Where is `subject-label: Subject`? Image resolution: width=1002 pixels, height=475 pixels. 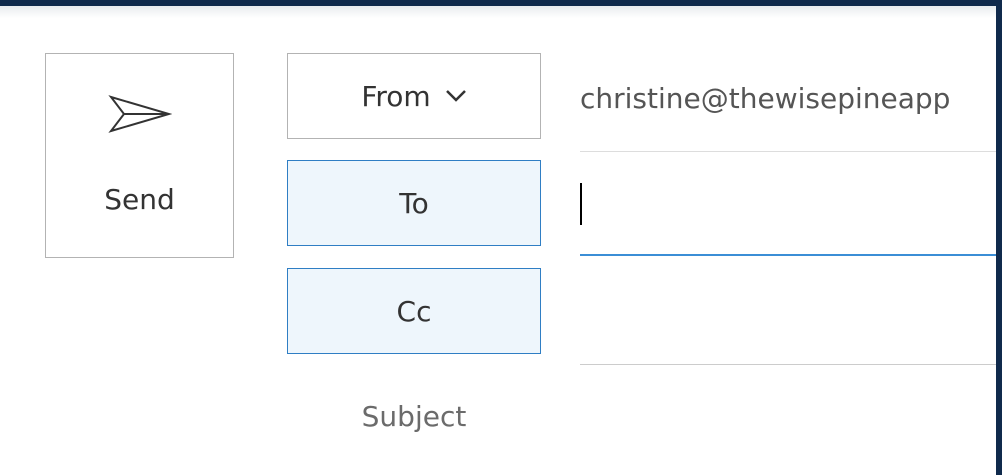
subject-label: Subject is located at coordinates (414, 416).